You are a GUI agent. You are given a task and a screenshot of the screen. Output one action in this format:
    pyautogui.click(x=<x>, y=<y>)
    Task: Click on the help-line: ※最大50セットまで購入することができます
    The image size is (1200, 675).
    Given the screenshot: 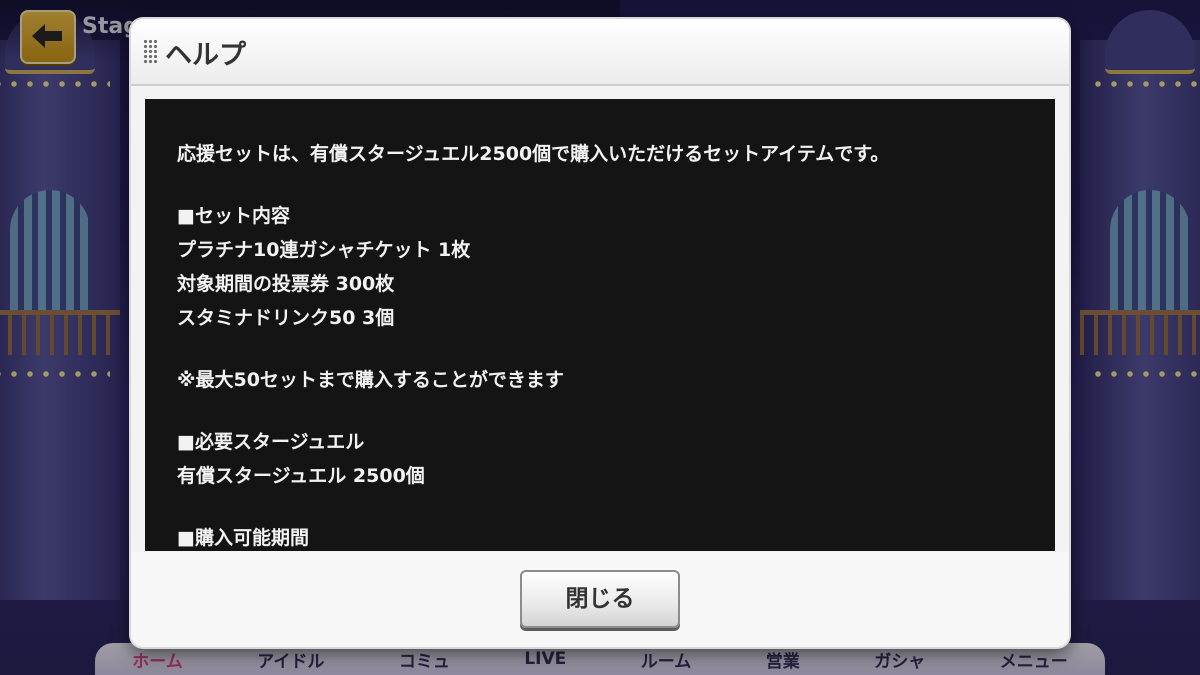 What is the action you would take?
    pyautogui.click(x=370, y=380)
    